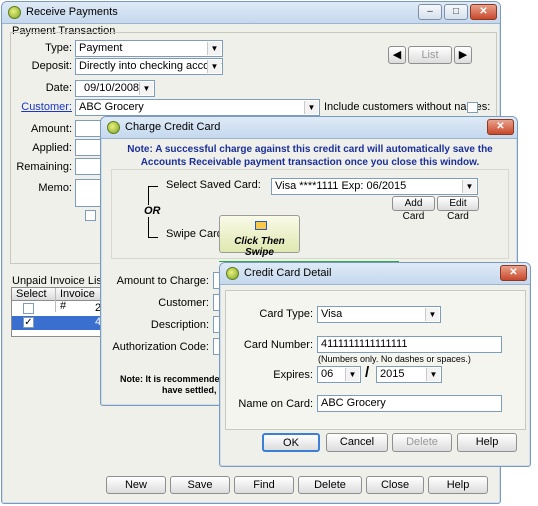  Describe the element at coordinates (261, 225) in the screenshot. I see `credit-card-icon` at that location.